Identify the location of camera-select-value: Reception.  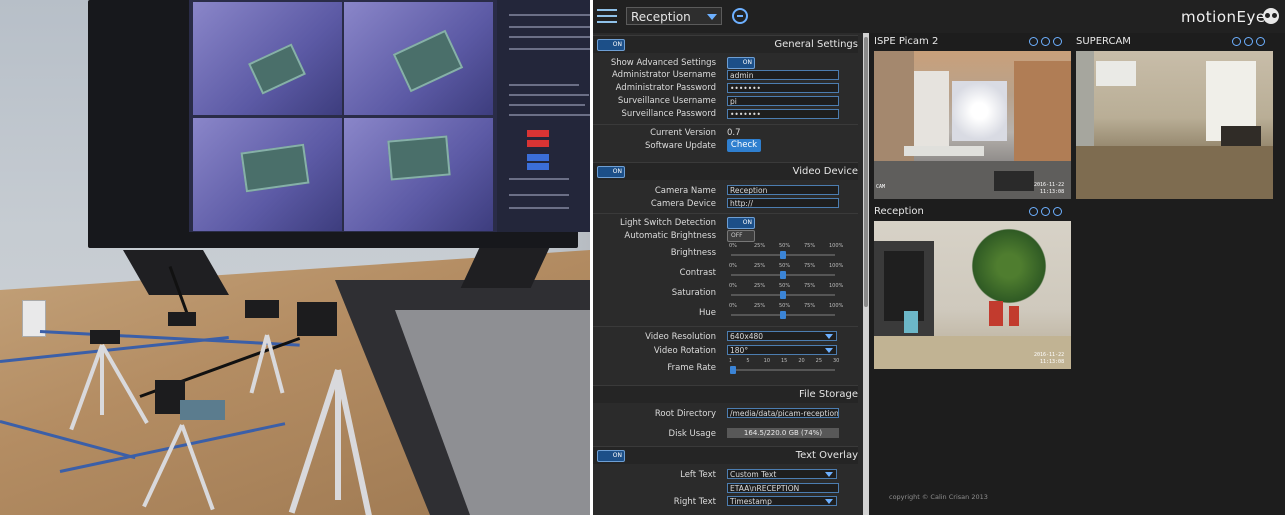
(661, 17).